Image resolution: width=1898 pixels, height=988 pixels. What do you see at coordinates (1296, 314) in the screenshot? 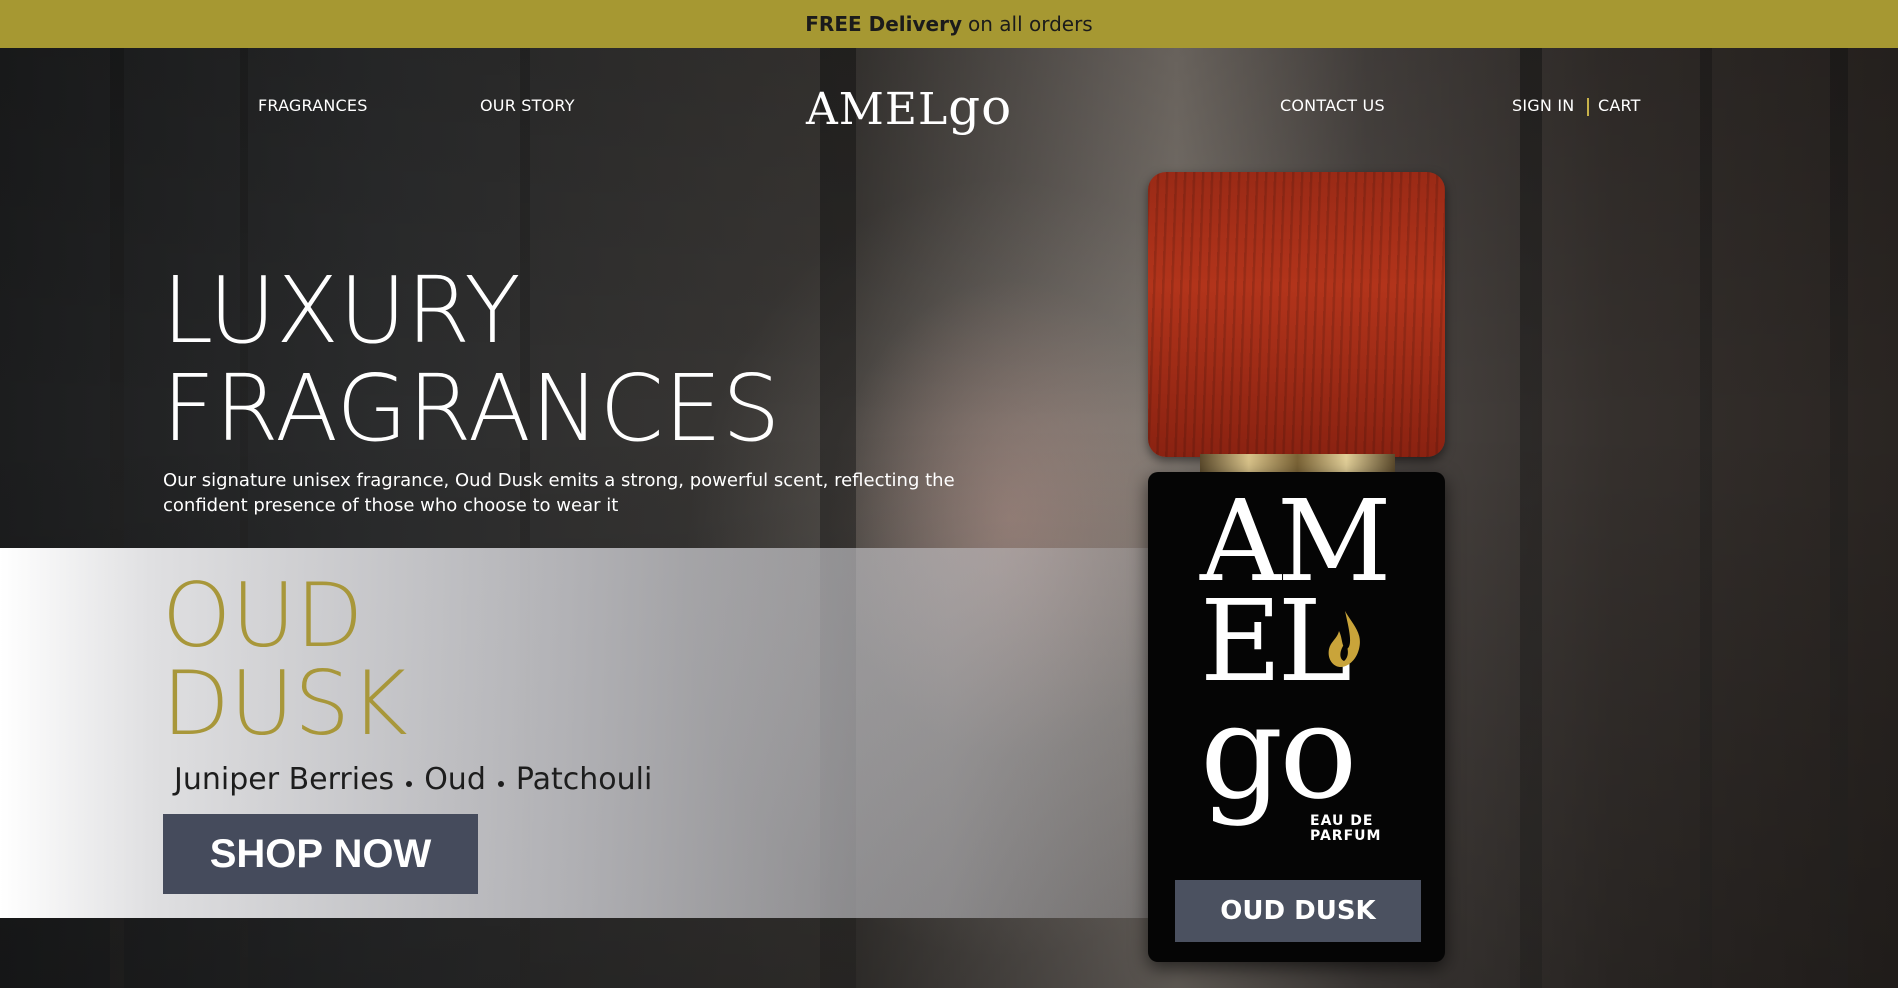
I see `bottle-cap` at bounding box center [1296, 314].